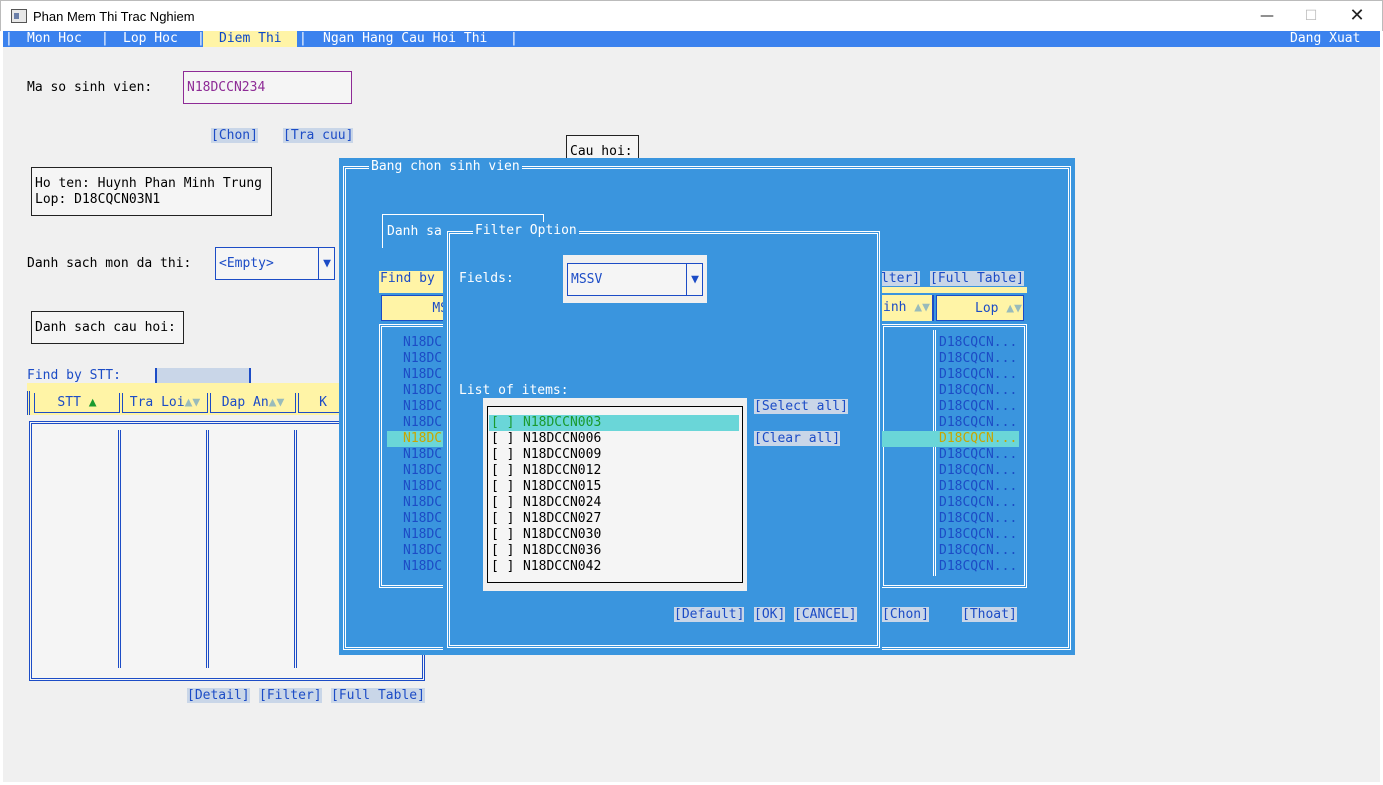  Describe the element at coordinates (1267, 16) in the screenshot. I see `minimize-icon: —` at that location.